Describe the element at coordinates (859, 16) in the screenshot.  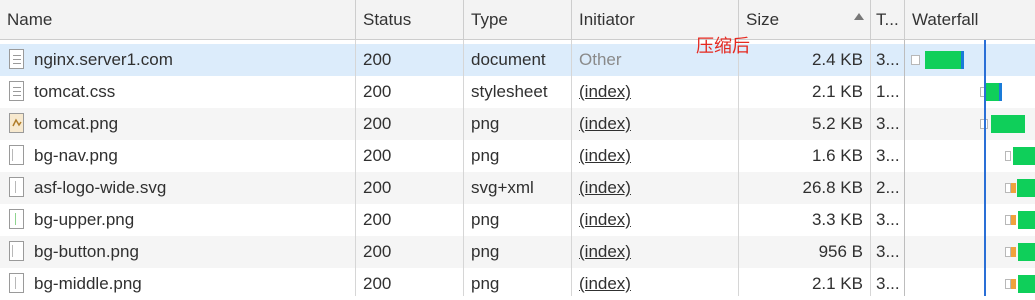
I see `sort-ascending-icon` at that location.